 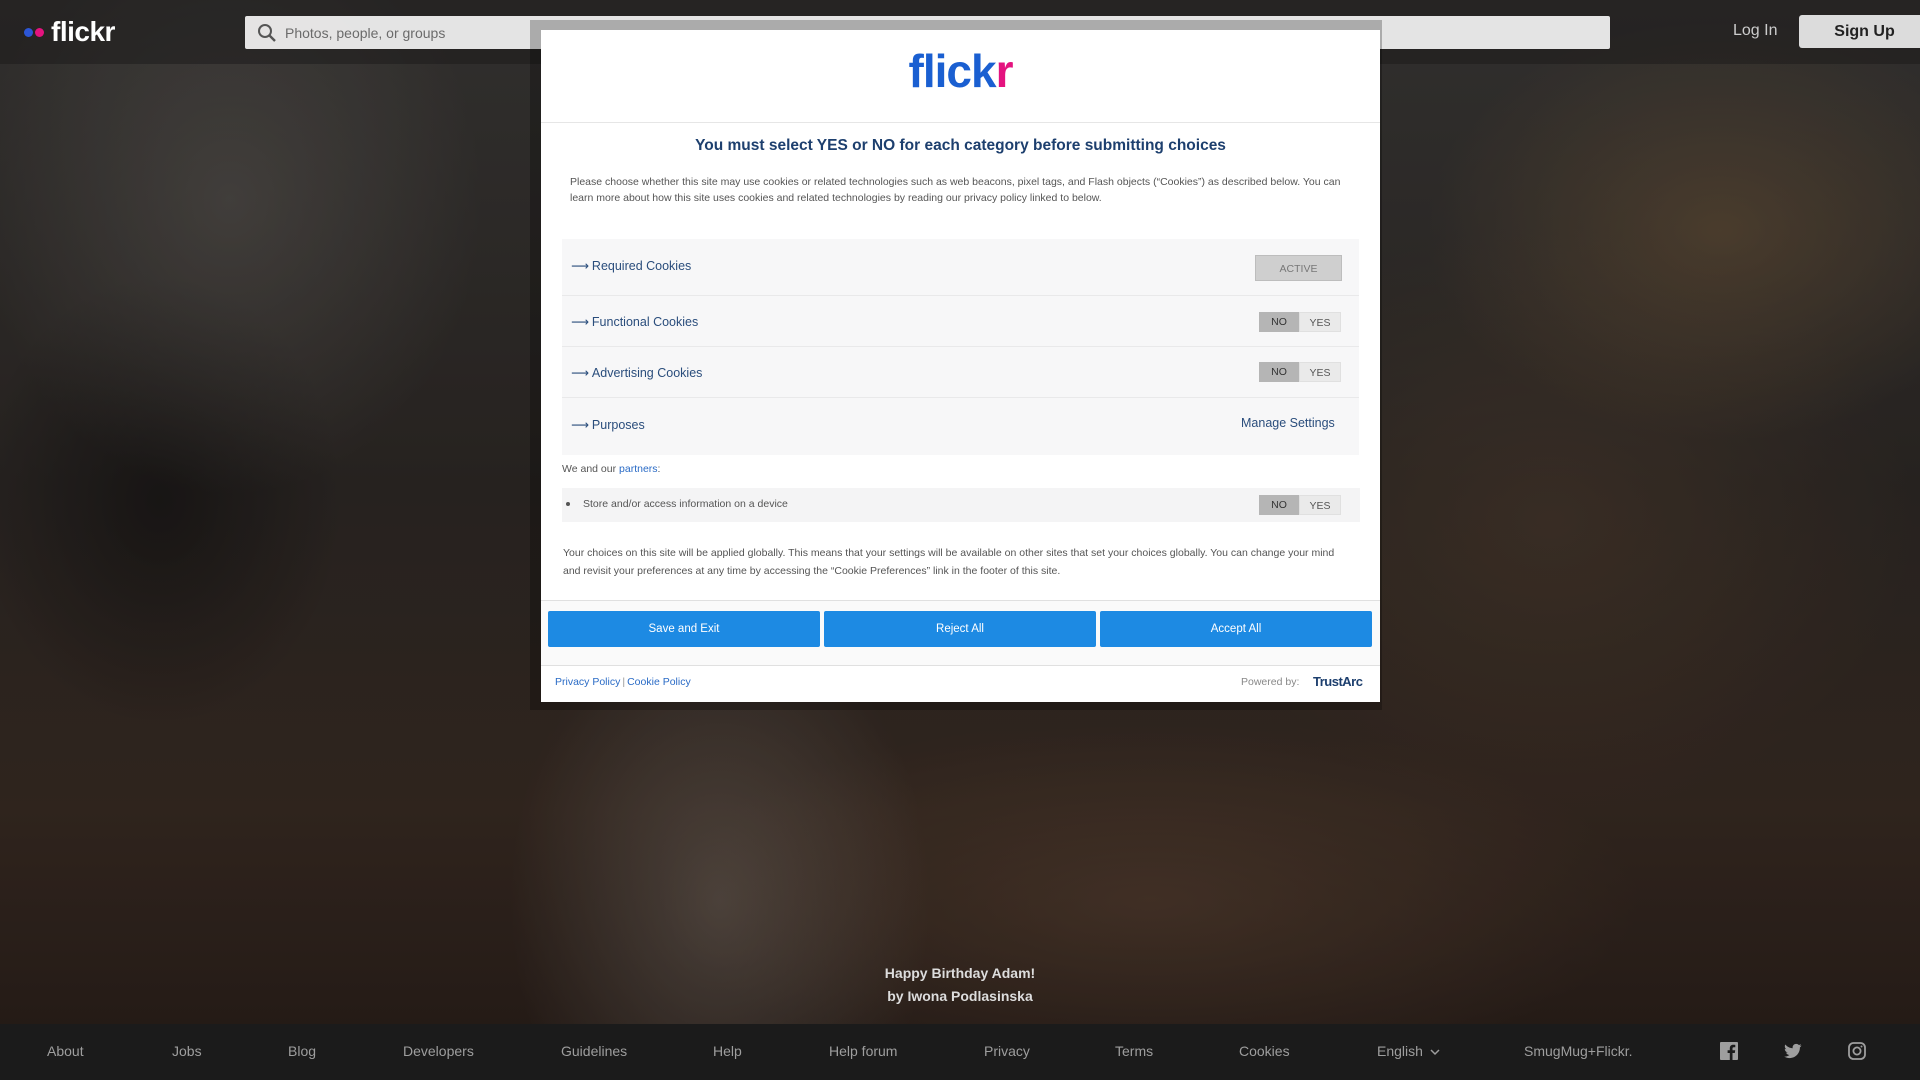 I want to click on save-and-exit-button: Save and Exit, so click(x=684, y=629).